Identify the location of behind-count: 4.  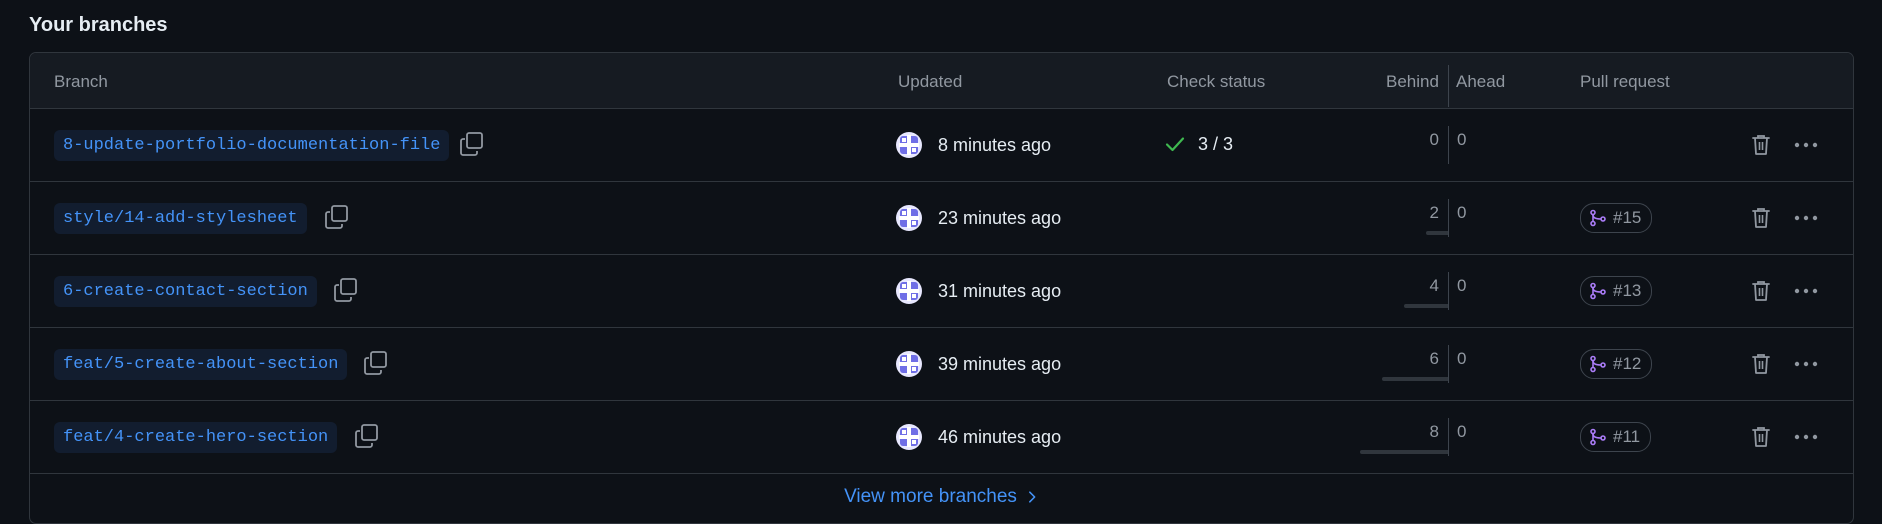
(1434, 285).